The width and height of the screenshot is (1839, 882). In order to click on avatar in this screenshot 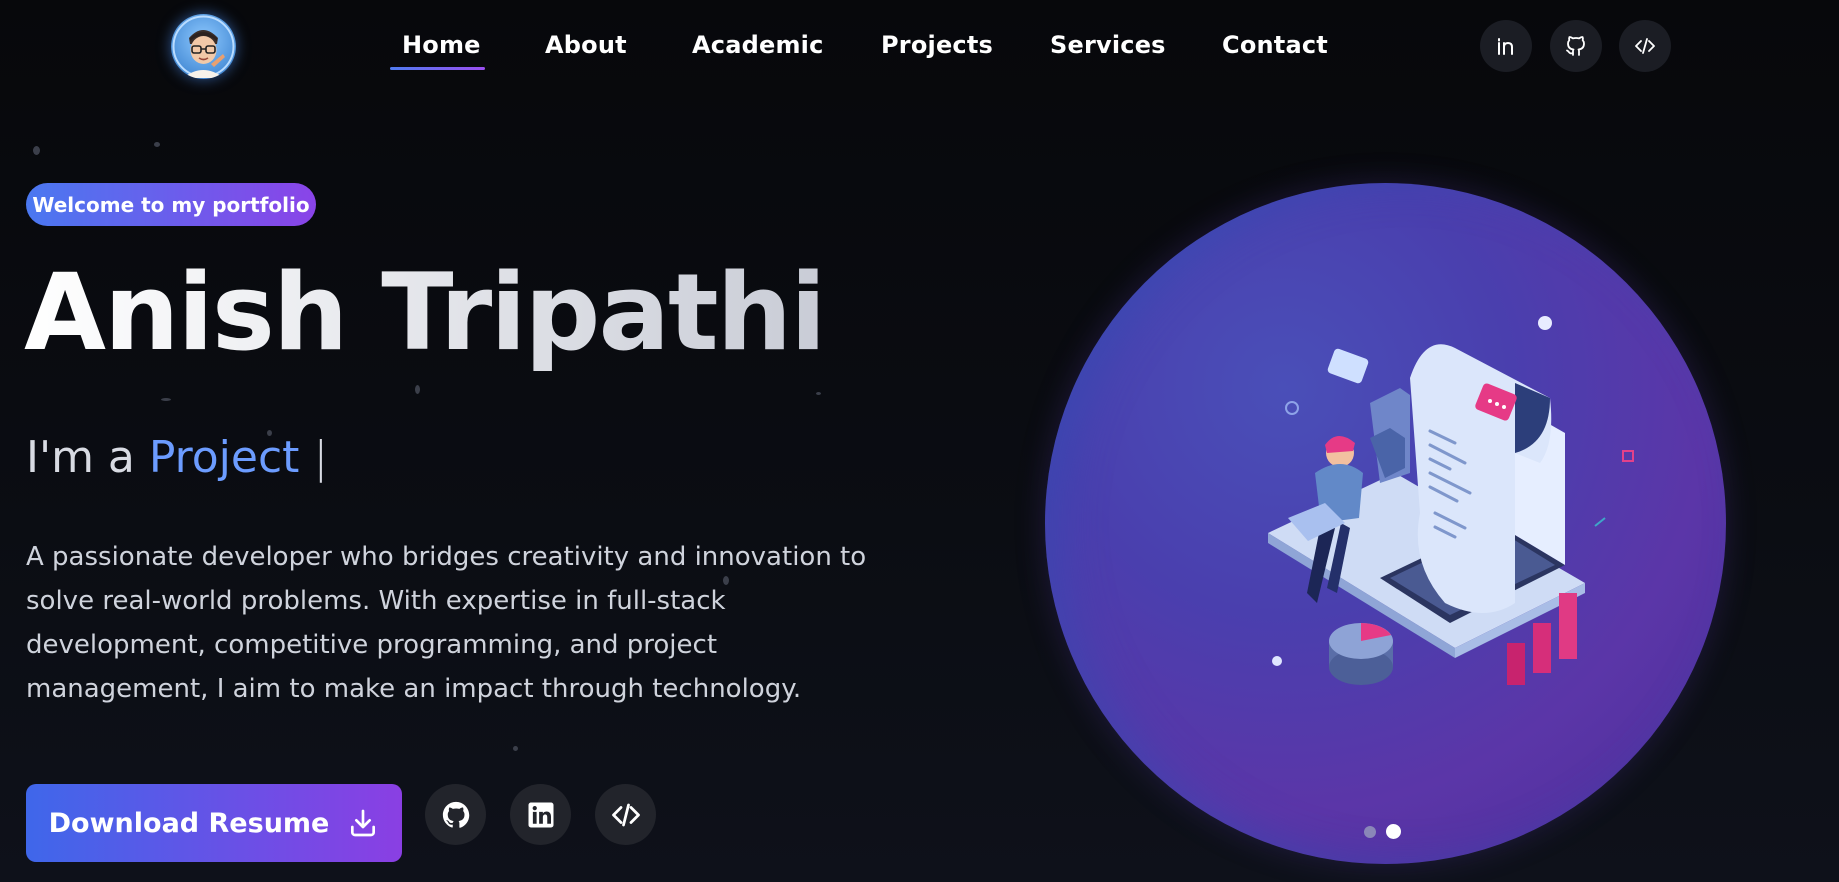, I will do `click(203, 46)`.